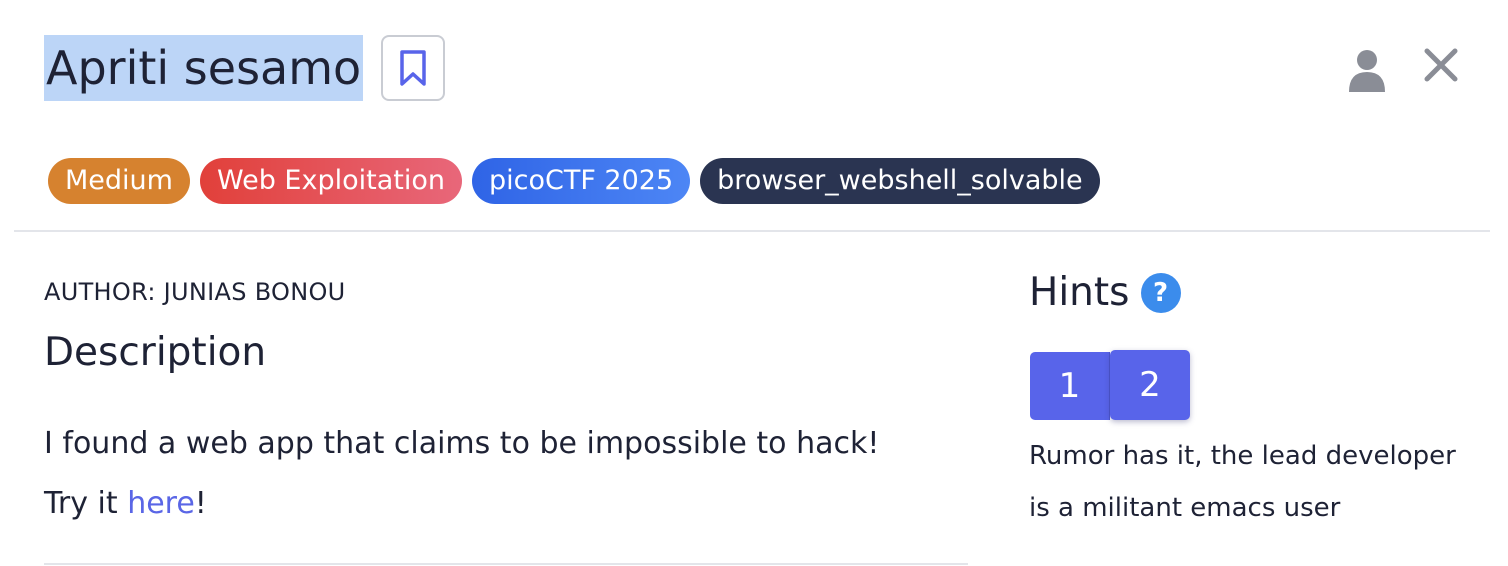 This screenshot has height=566, width=1508. Describe the element at coordinates (330, 181) in the screenshot. I see `tag-category: Web Exploitation` at that location.